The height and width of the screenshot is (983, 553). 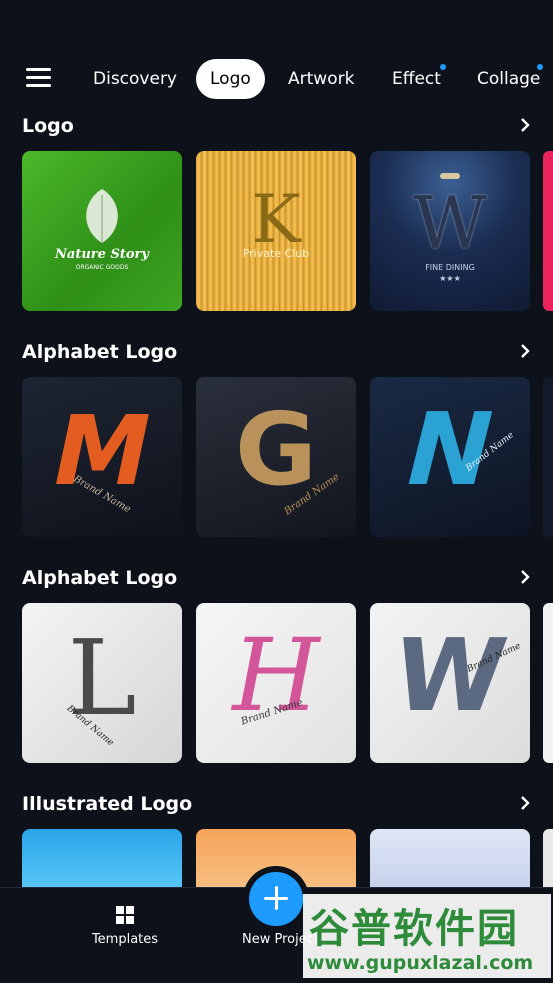 I want to click on template-card: M Brand Name, so click(x=102, y=457).